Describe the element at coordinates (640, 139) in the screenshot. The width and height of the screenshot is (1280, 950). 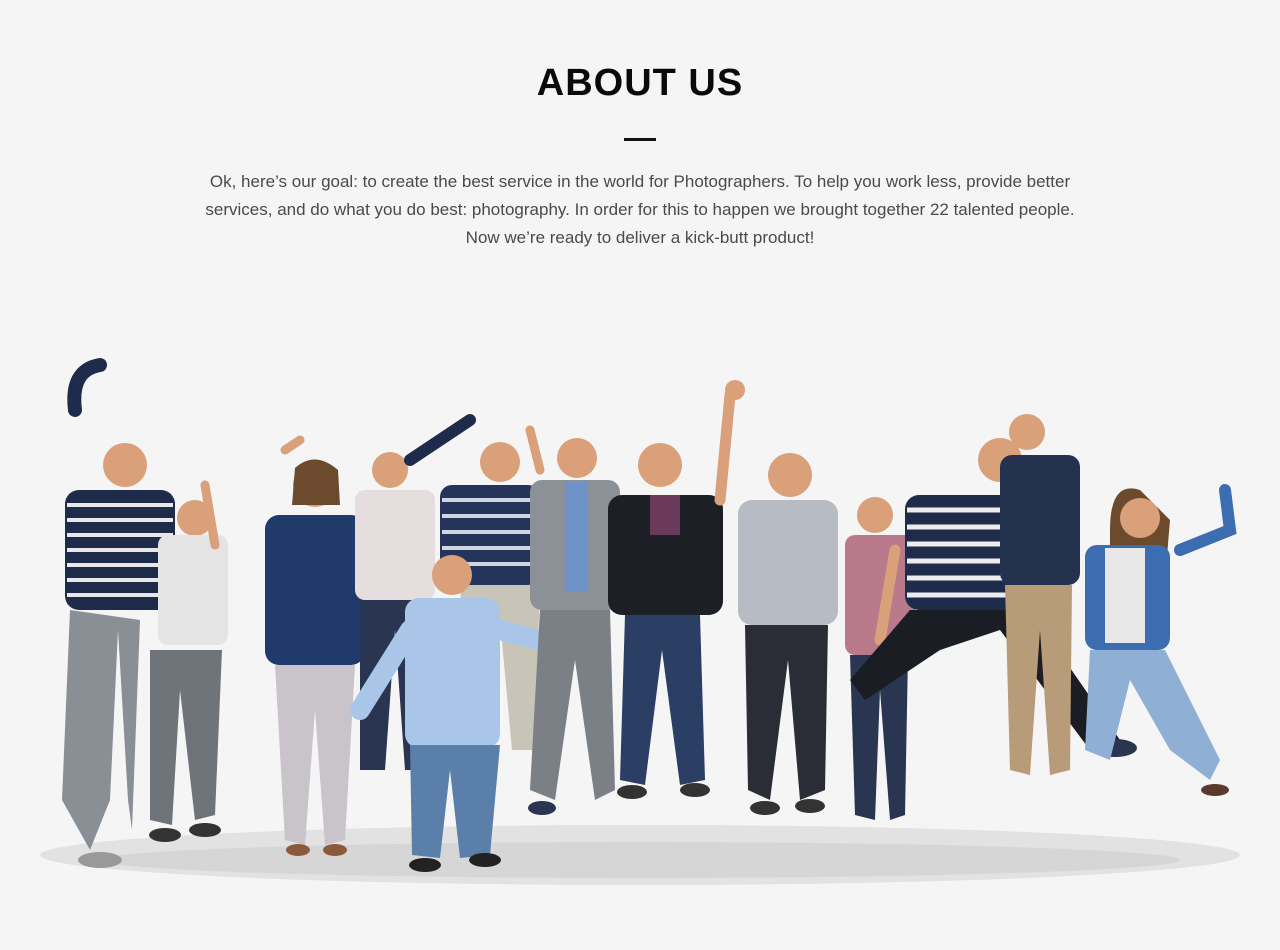
I see `title-divider` at that location.